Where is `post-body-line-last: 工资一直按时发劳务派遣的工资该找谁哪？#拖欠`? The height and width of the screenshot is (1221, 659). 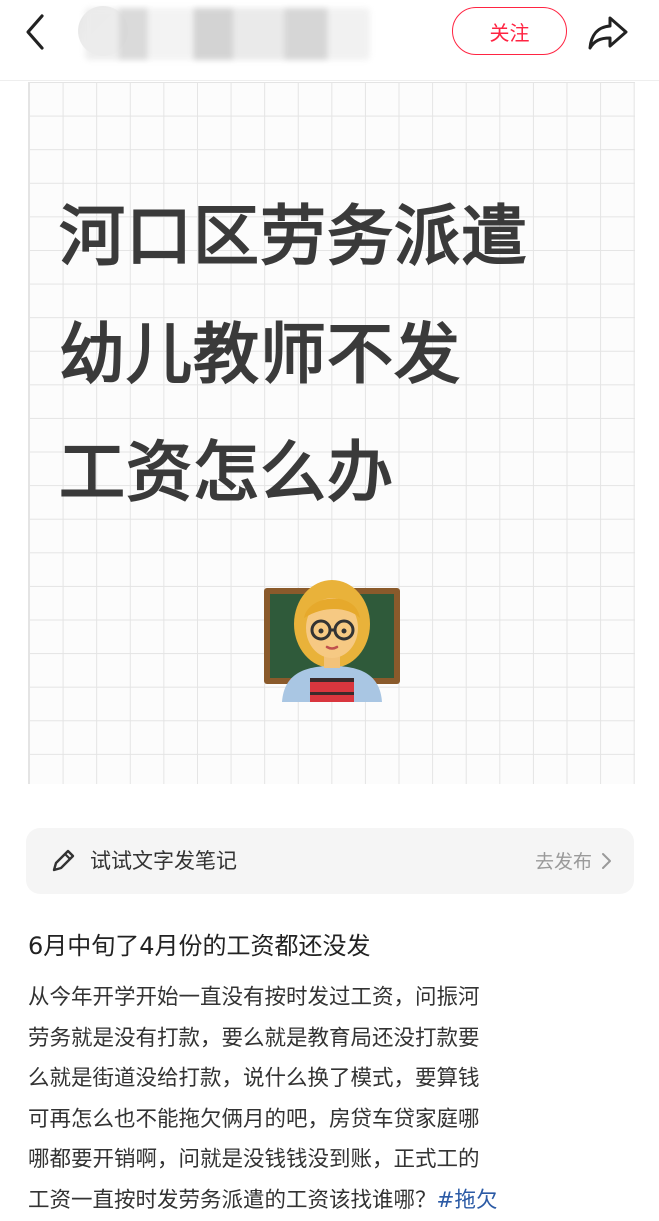 post-body-line-last: 工资一直按时发劳务派遣的工资该找谁哪？#拖欠 is located at coordinates (330, 1201).